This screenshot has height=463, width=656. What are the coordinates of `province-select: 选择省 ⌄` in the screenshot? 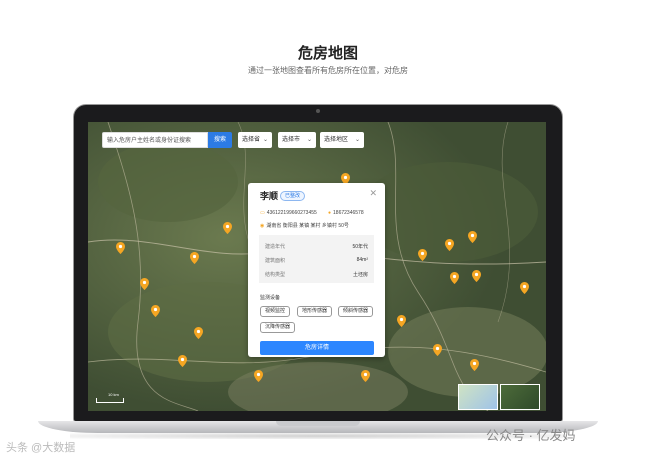 It's located at (255, 140).